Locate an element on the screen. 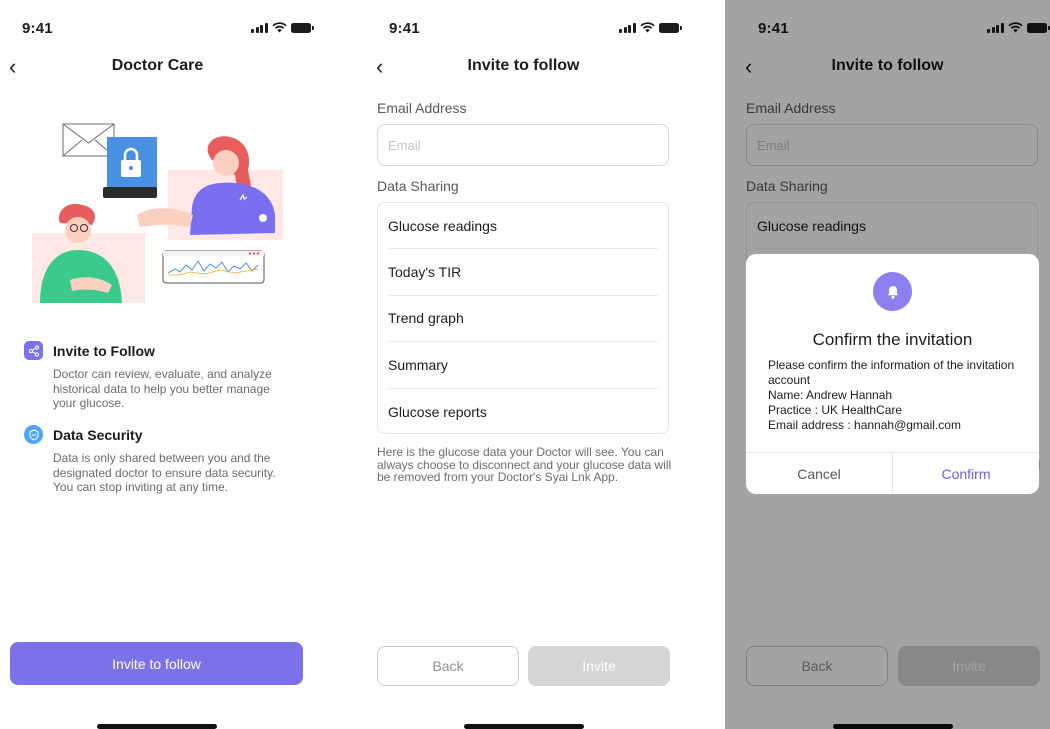  invitee-practice: Practice : UK HealthCare is located at coordinates (835, 410).